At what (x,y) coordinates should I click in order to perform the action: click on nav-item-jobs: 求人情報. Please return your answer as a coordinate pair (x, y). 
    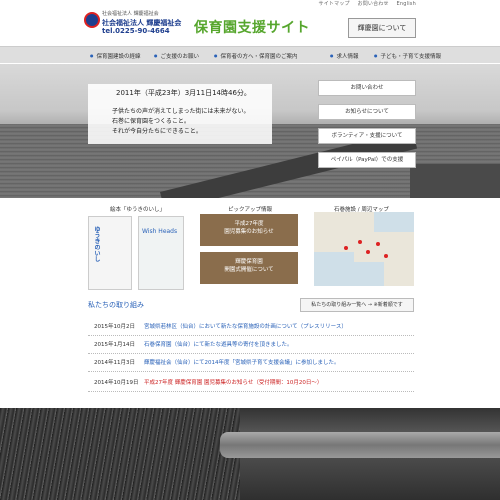
    Looking at the image, I should click on (344, 55).